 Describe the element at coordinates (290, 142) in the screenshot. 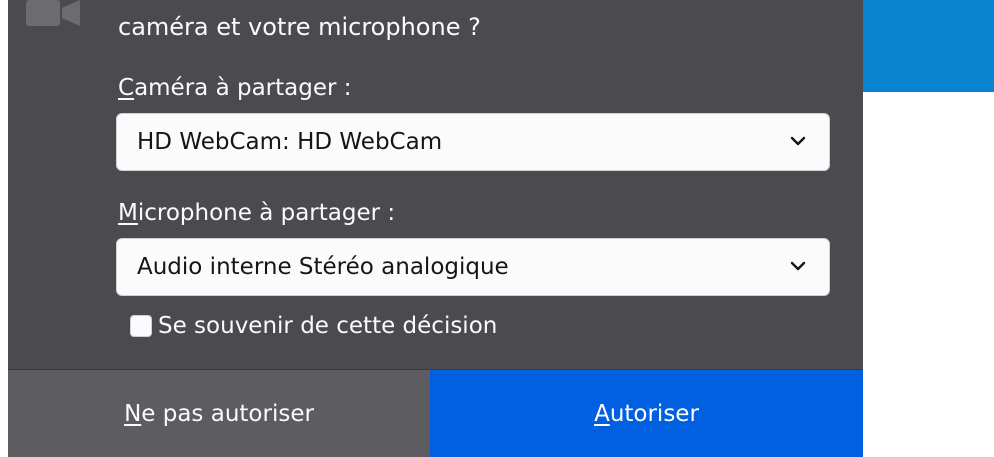

I see `camera-select-value: HD WebCam` at that location.